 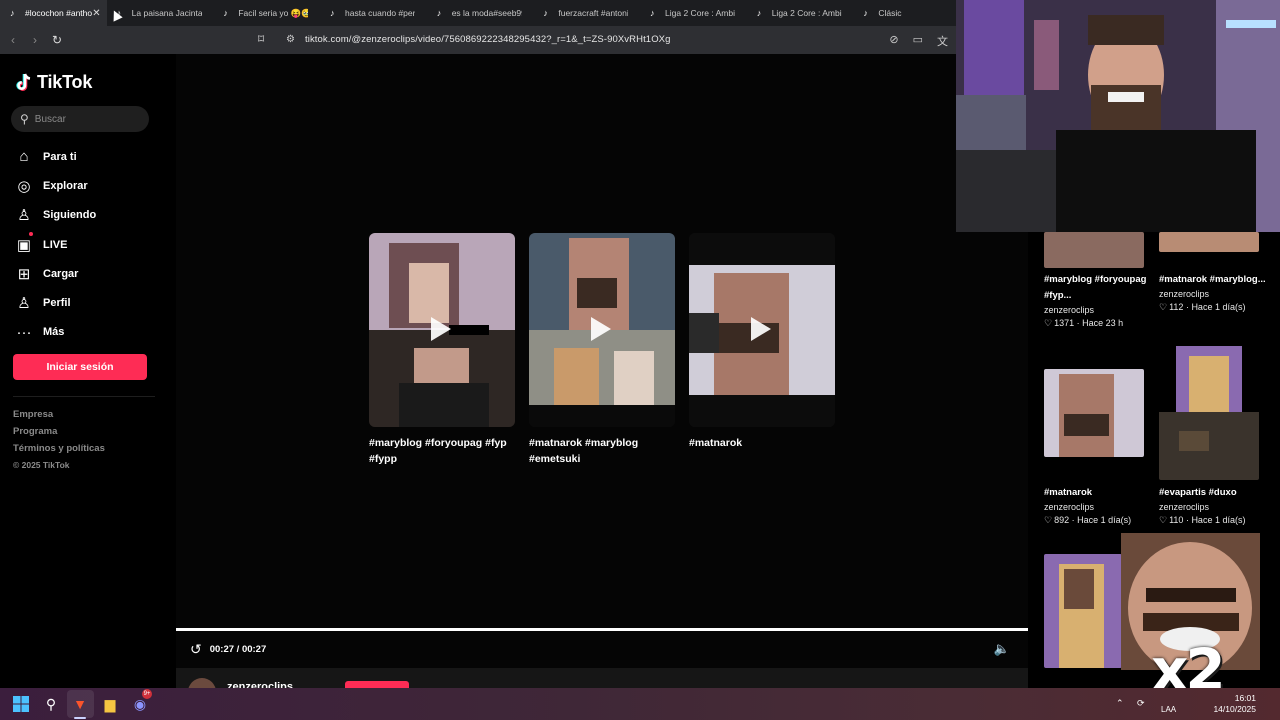 I want to click on browser-tab: ♪ hasta cuando #perú #, so click(x=373, y=13).